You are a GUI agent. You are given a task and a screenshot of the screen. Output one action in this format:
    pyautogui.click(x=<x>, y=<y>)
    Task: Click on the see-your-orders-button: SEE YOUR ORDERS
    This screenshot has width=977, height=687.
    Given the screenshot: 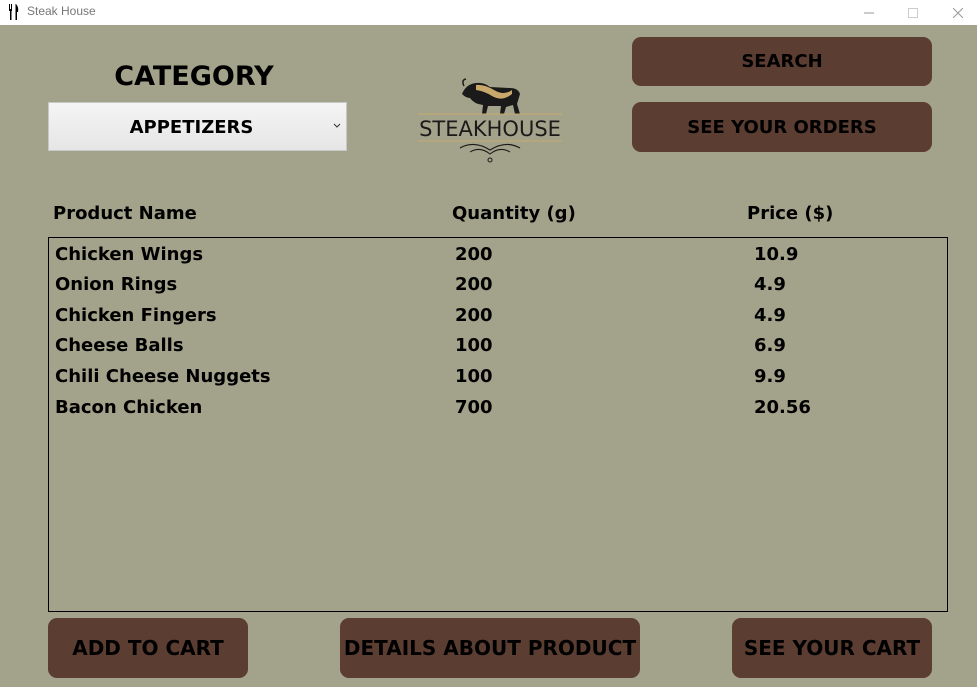 What is the action you would take?
    pyautogui.click(x=782, y=127)
    